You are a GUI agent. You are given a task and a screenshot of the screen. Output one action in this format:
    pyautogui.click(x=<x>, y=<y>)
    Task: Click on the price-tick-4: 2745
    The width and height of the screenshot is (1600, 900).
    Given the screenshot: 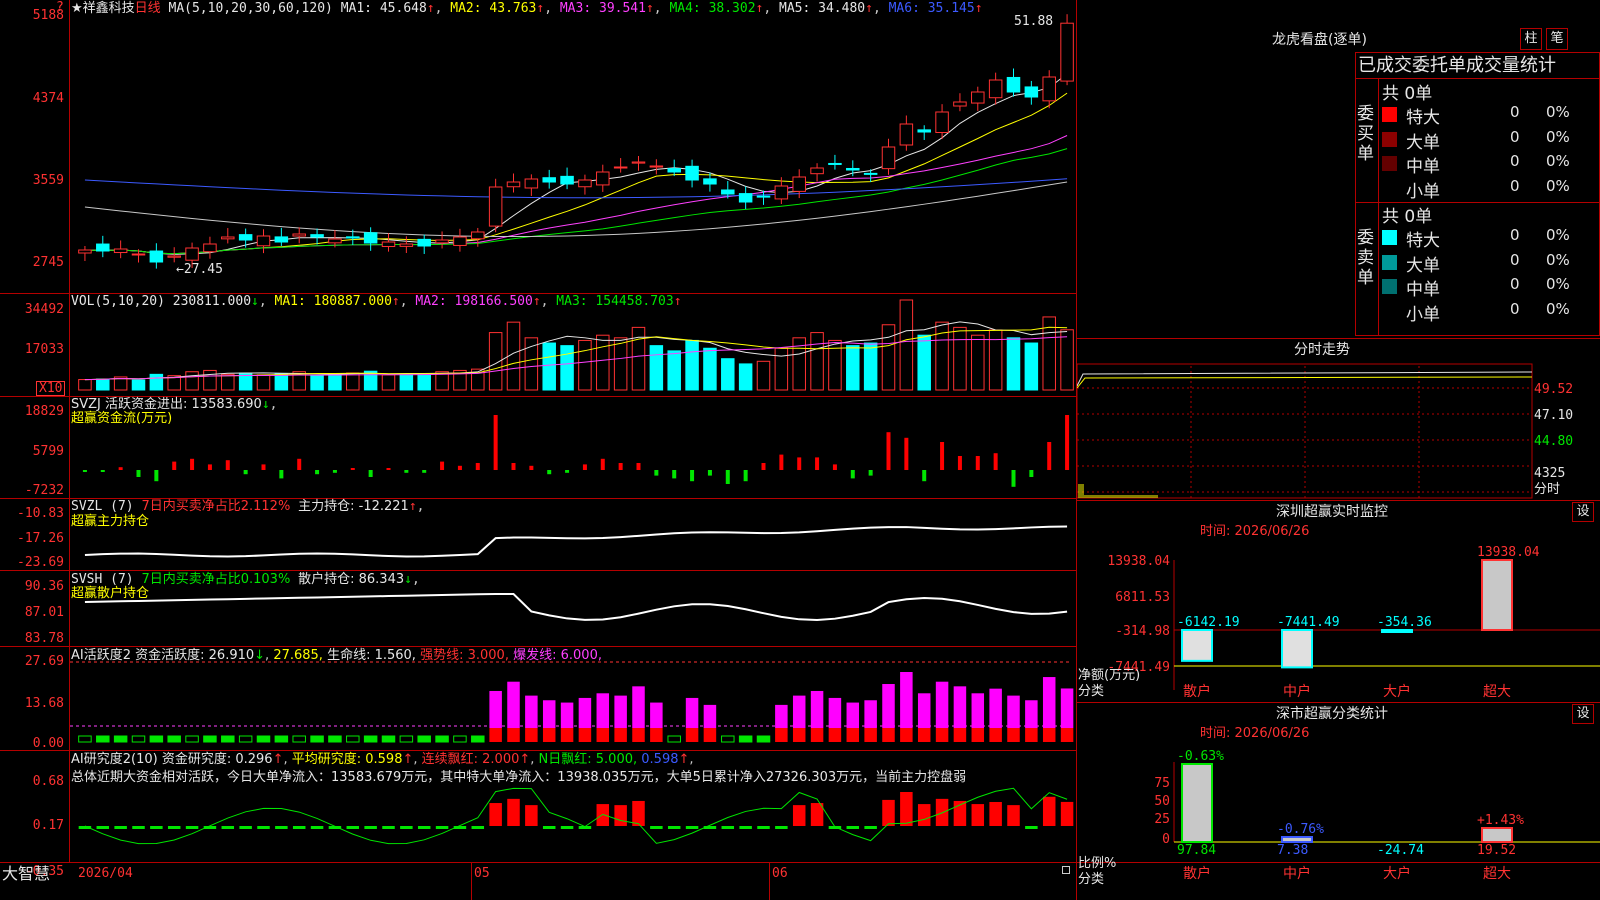 What is the action you would take?
    pyautogui.click(x=48, y=262)
    